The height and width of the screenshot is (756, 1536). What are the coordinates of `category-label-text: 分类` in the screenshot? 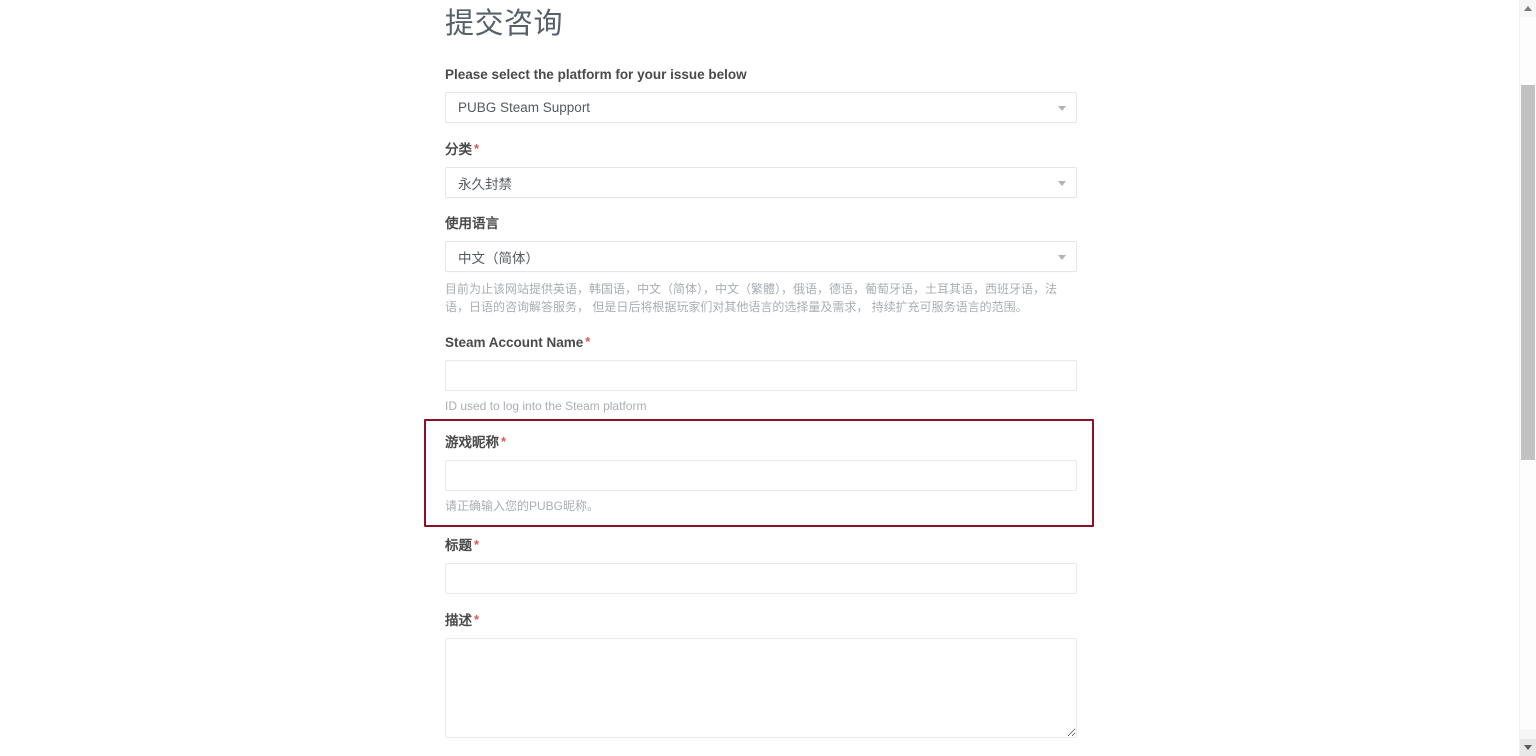 It's located at (458, 149).